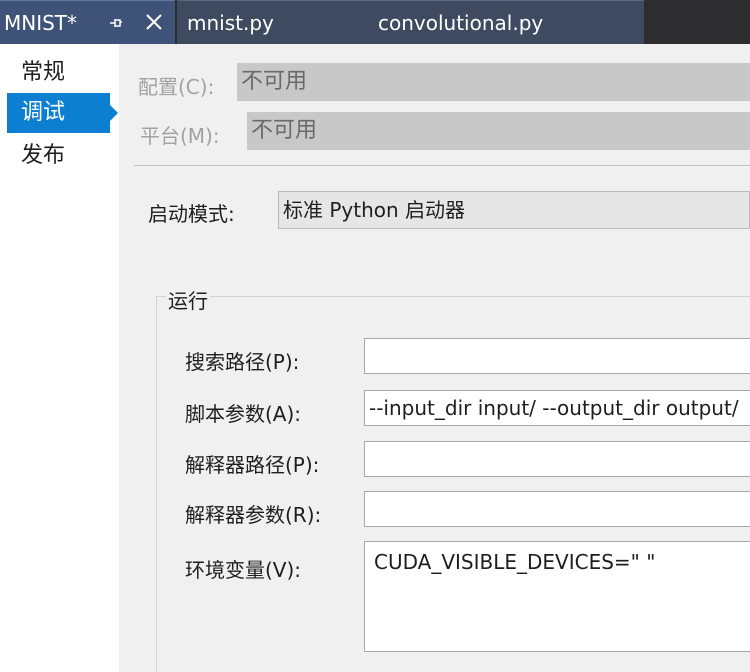 The height and width of the screenshot is (672, 750). What do you see at coordinates (253, 515) in the screenshot?
I see `interpreter-arguments-label: 解释器参数(R):` at bounding box center [253, 515].